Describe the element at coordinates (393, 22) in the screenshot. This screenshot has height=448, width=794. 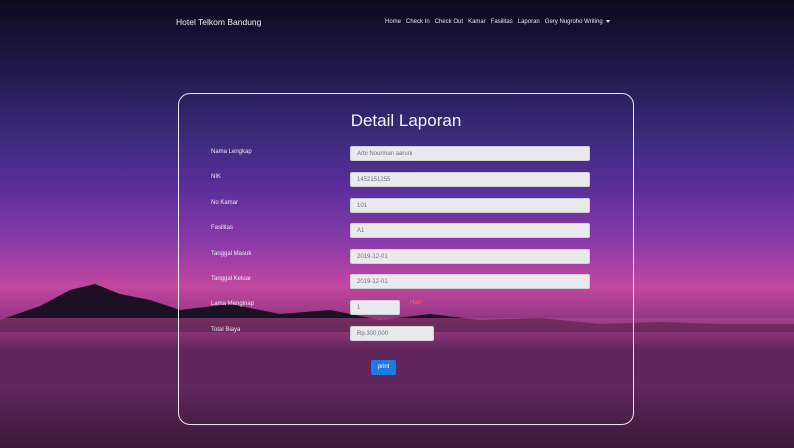
I see `nav-link-home: Home` at that location.